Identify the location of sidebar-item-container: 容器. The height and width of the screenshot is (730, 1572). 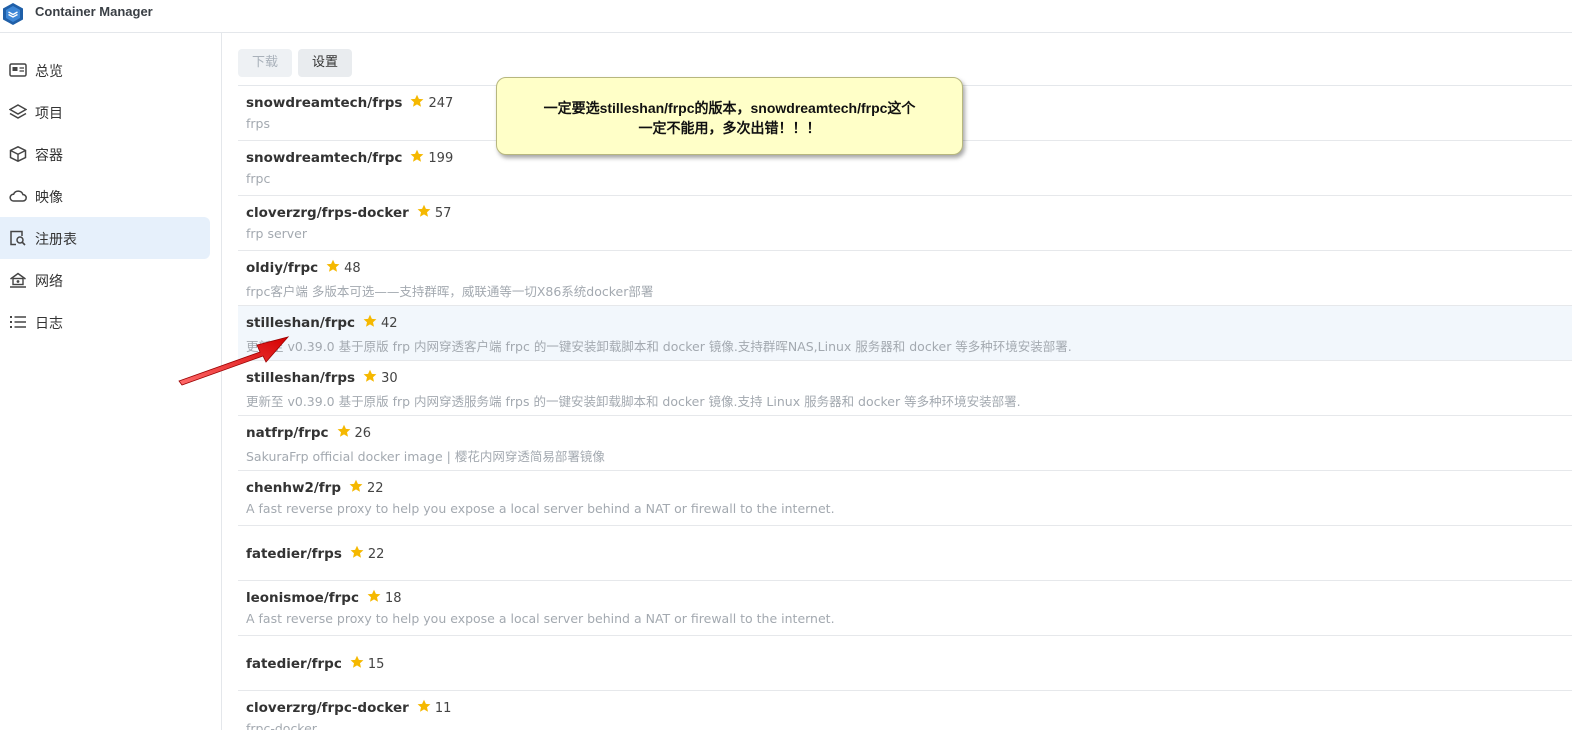
(105, 154).